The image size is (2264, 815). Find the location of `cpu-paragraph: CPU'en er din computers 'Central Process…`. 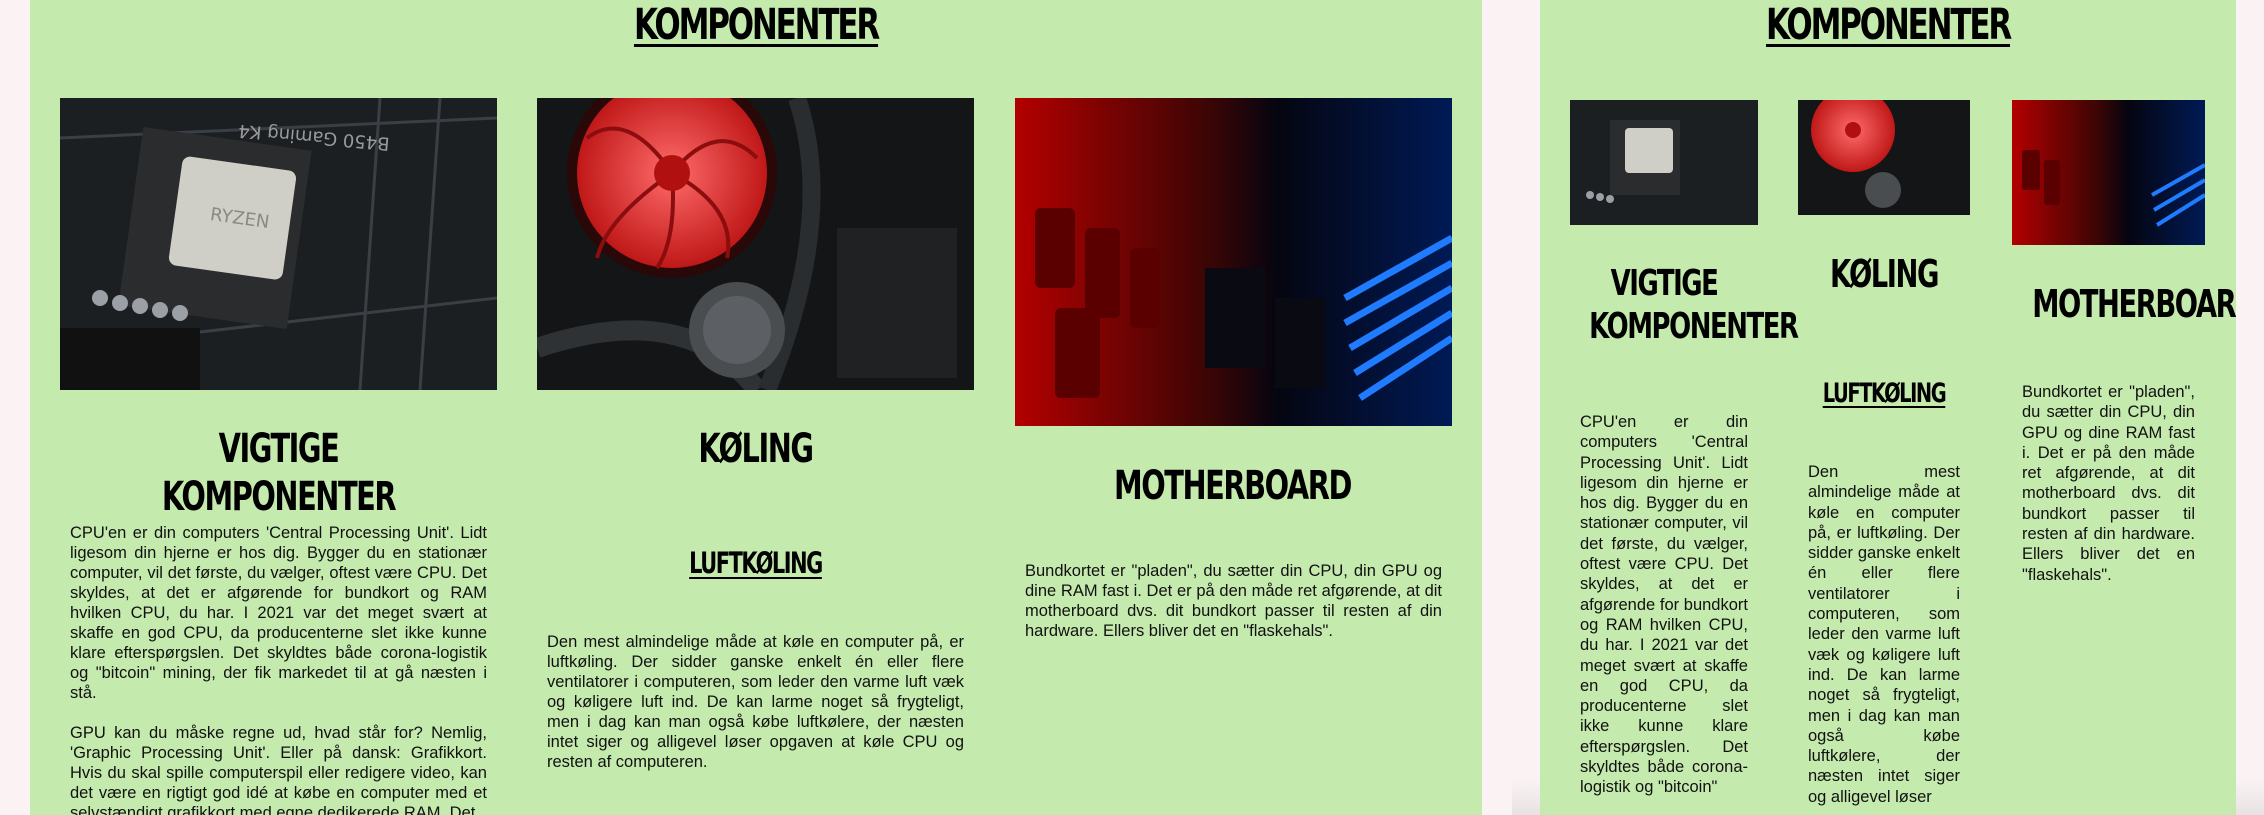

cpu-paragraph: CPU'en er din computers 'Central Process… is located at coordinates (278, 613).